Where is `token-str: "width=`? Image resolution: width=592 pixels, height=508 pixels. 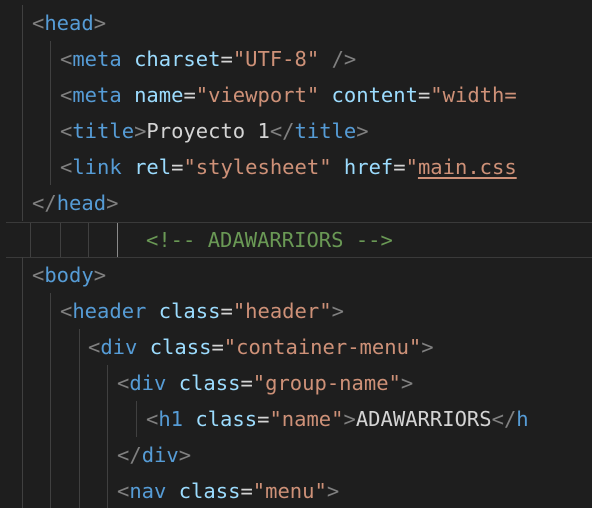
token-str: "width= is located at coordinates (473, 95).